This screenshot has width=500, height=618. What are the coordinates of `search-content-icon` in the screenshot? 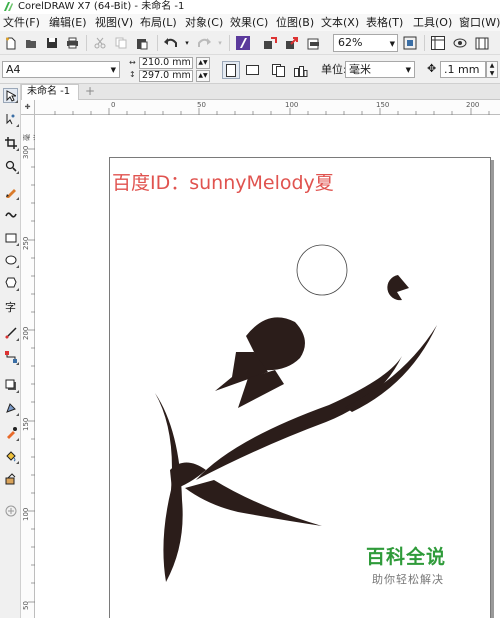 It's located at (243, 43).